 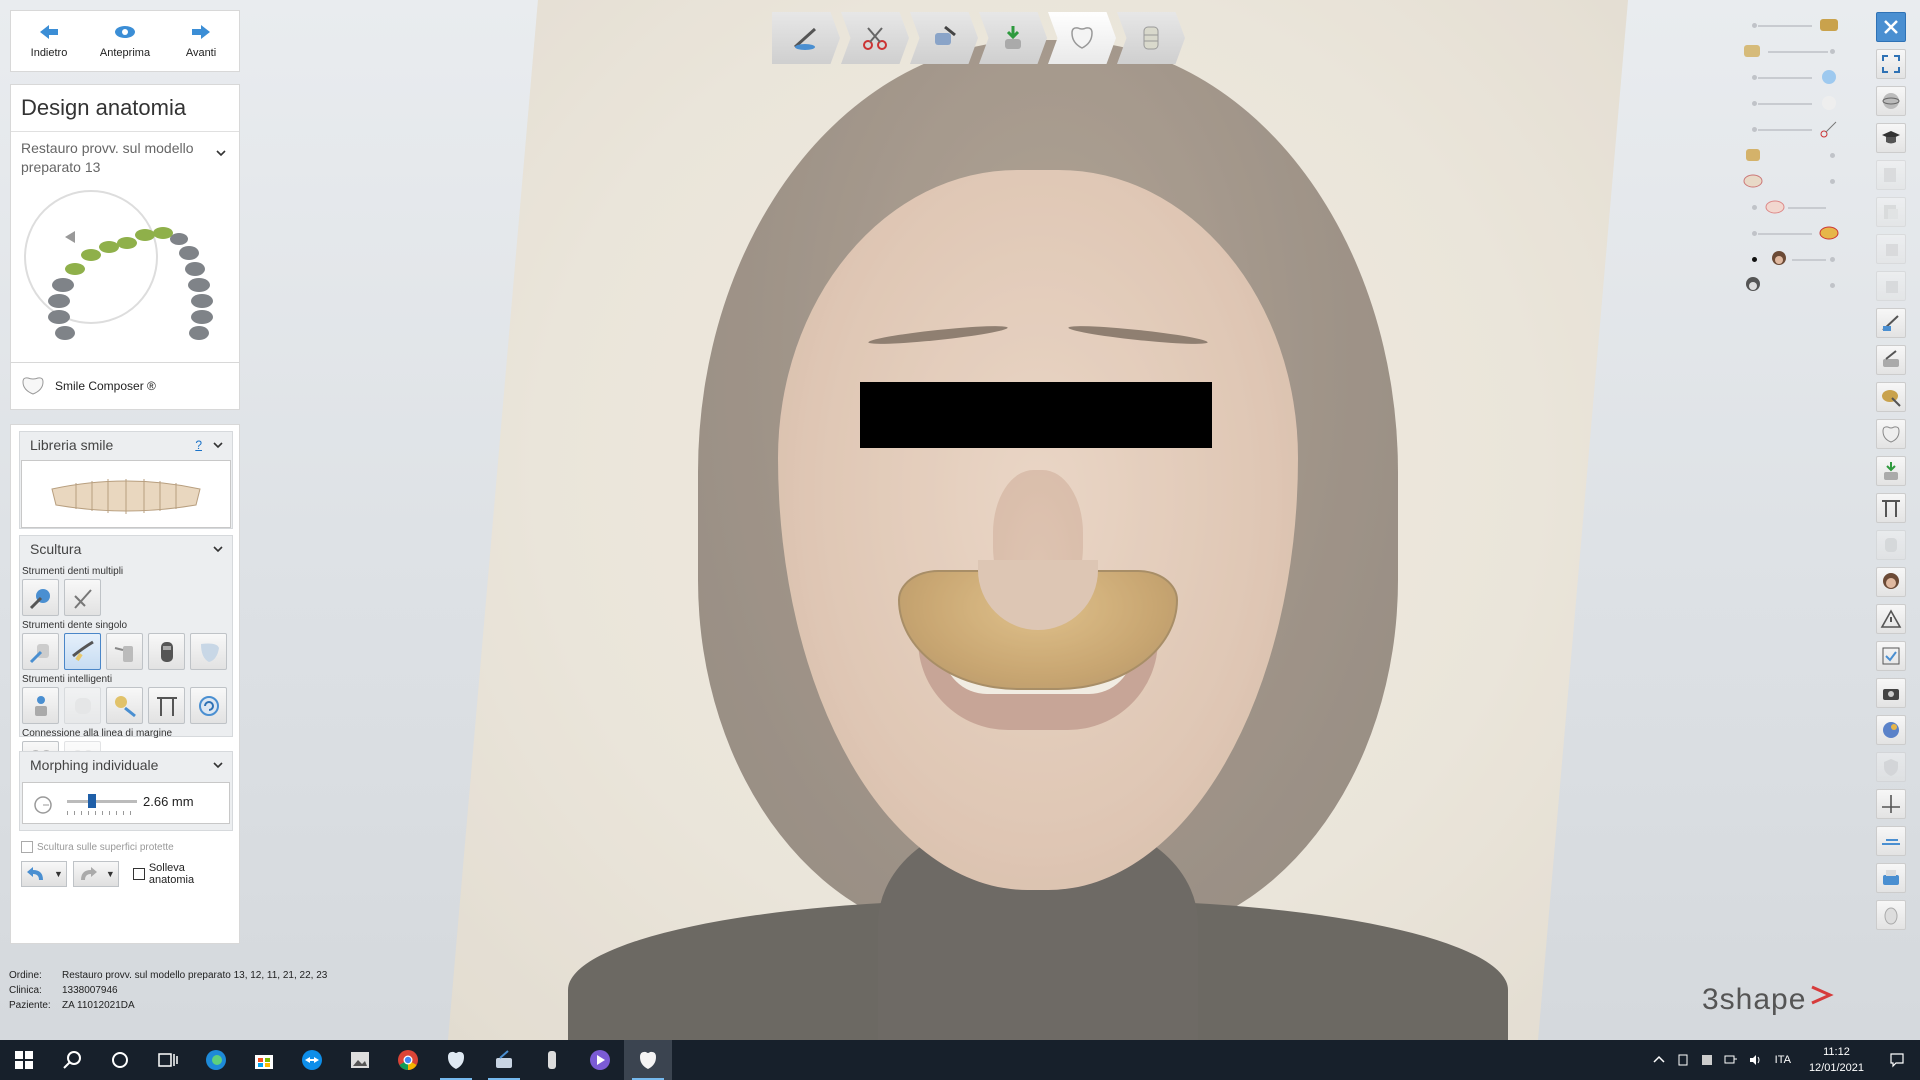 I want to click on input-language: ITA, so click(x=1783, y=1060).